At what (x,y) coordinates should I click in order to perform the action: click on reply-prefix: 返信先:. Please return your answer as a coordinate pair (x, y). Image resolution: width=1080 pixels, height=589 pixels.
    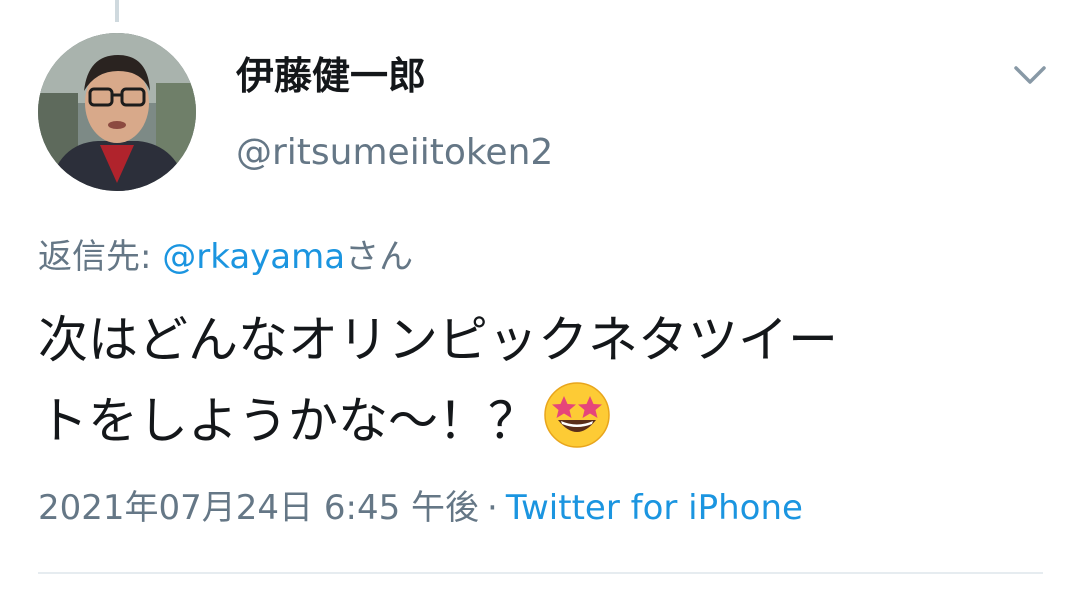
    Looking at the image, I should click on (100, 257).